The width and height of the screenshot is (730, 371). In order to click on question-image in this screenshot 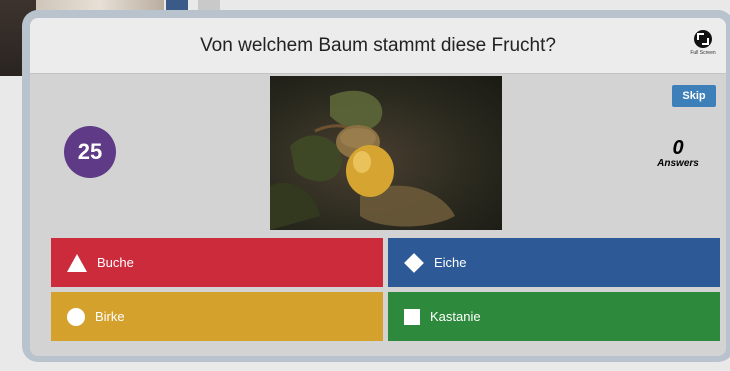, I will do `click(386, 153)`.